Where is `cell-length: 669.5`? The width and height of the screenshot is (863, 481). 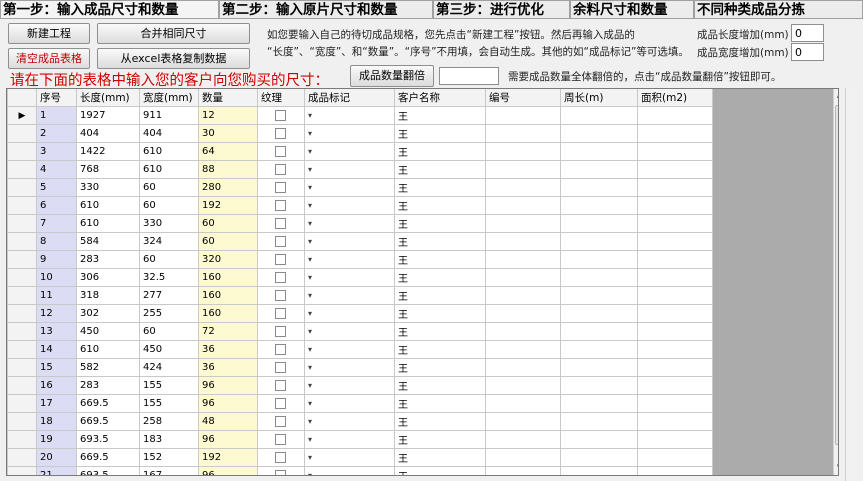 cell-length: 669.5 is located at coordinates (108, 403).